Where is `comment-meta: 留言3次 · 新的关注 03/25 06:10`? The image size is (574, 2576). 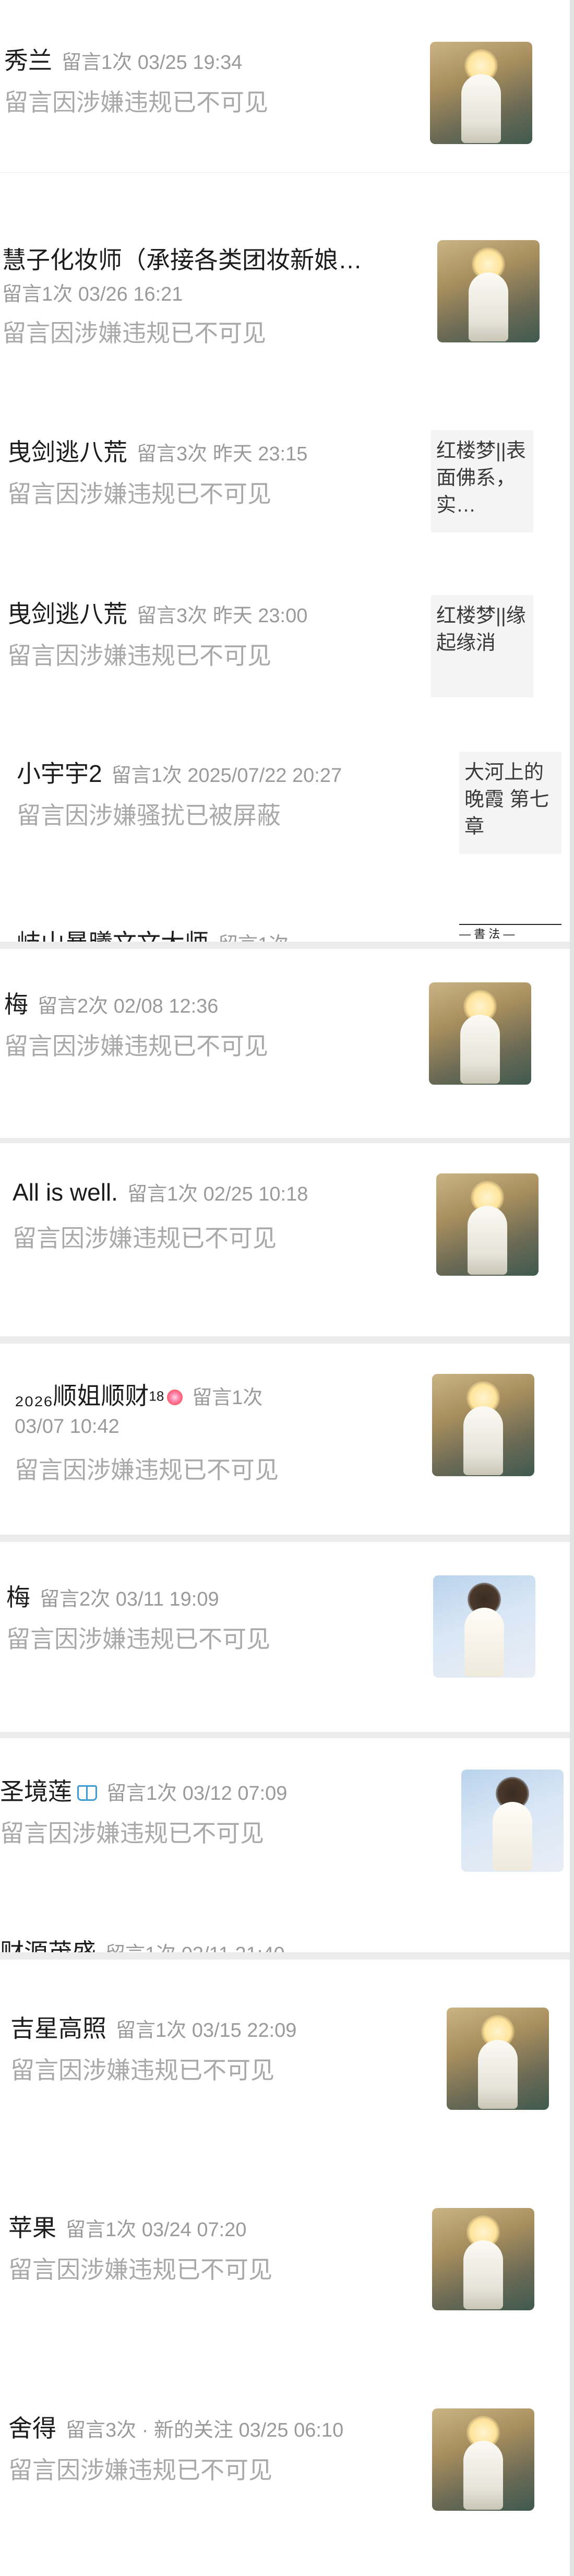
comment-meta: 留言3次 · 新的关注 03/25 06:10 is located at coordinates (205, 2430).